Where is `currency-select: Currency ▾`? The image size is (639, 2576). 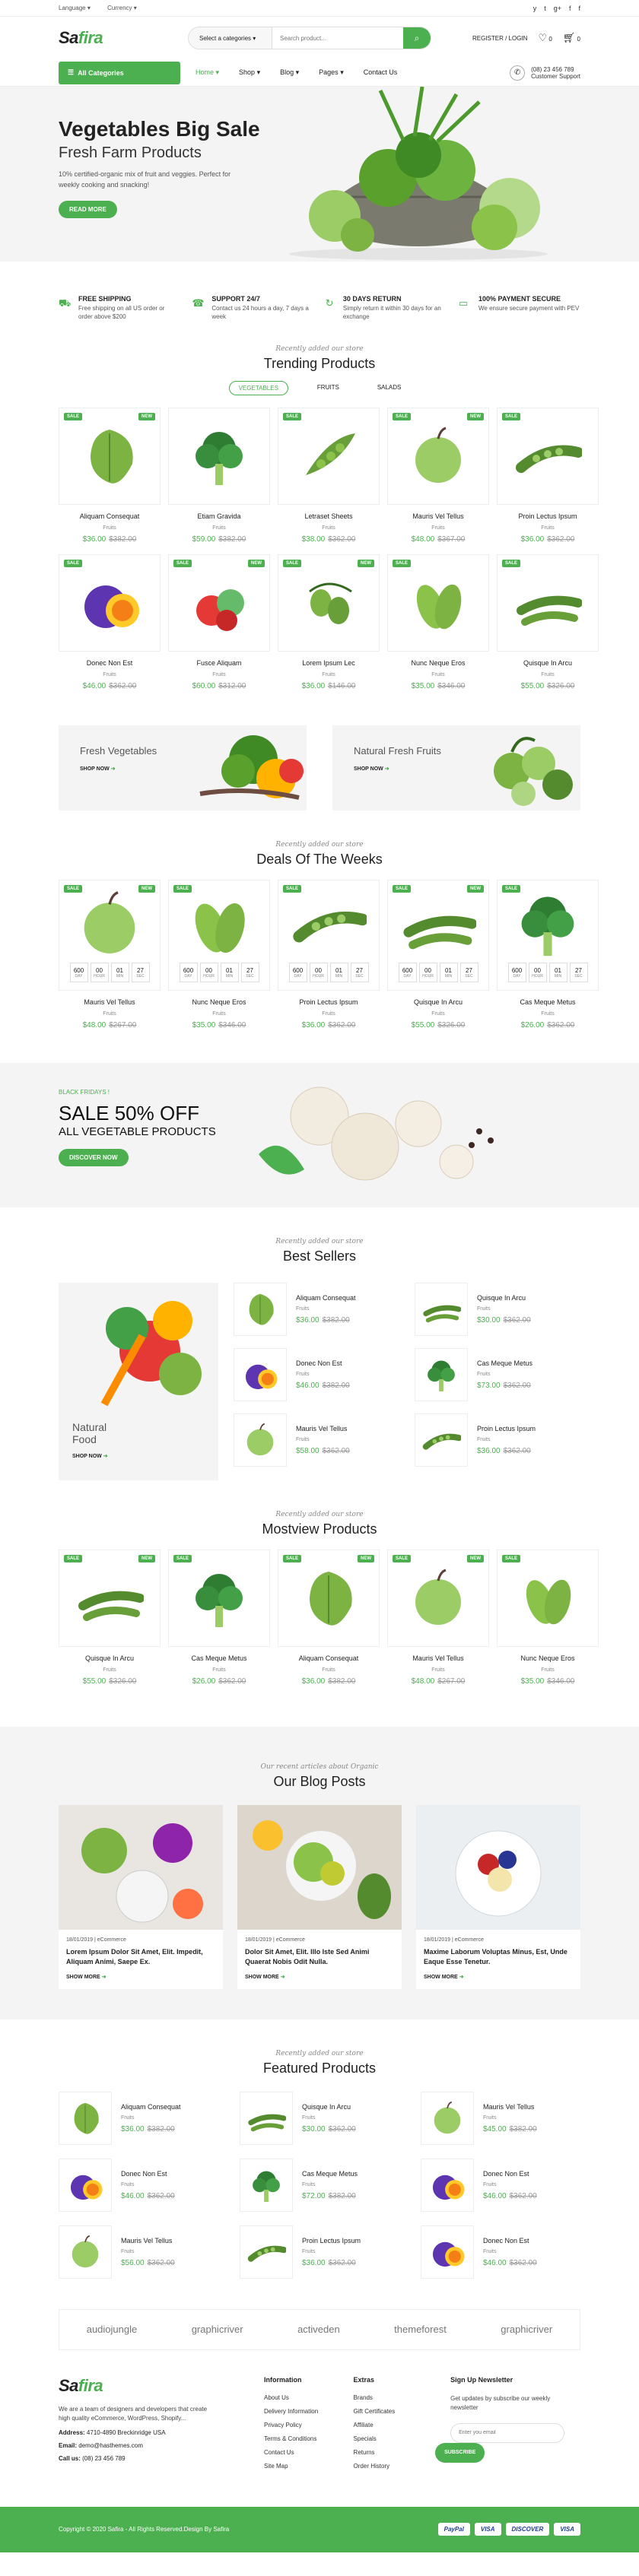
currency-select: Currency ▾ is located at coordinates (122, 8).